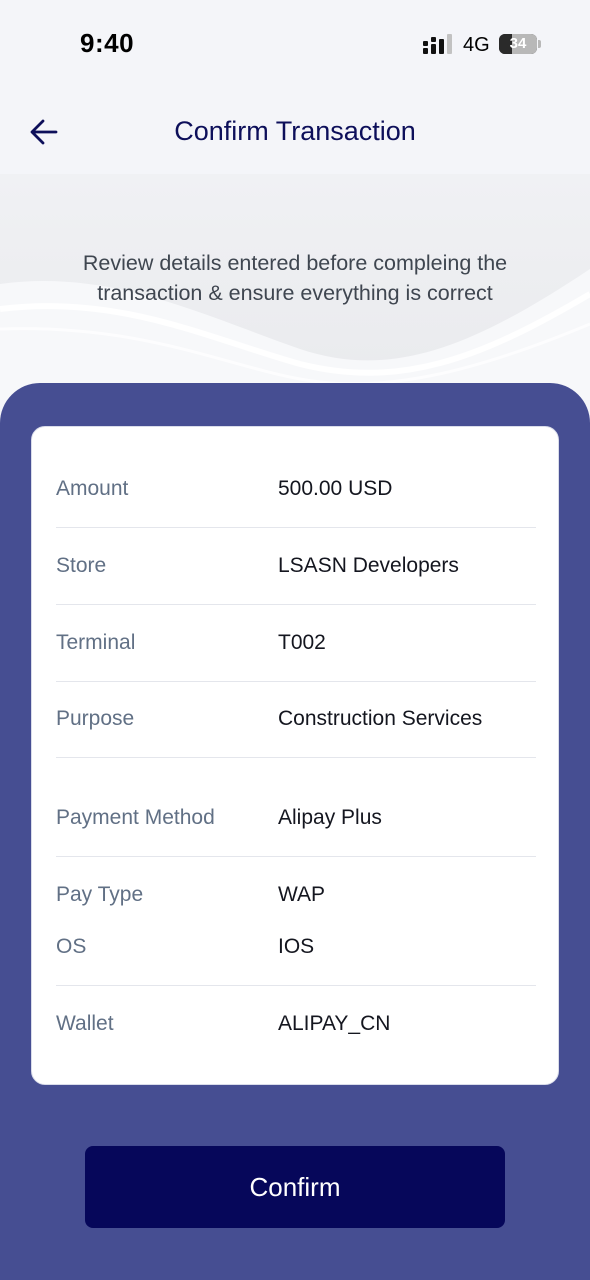 The height and width of the screenshot is (1280, 590). Describe the element at coordinates (539, 44) in the screenshot. I see `battery-cap` at that location.